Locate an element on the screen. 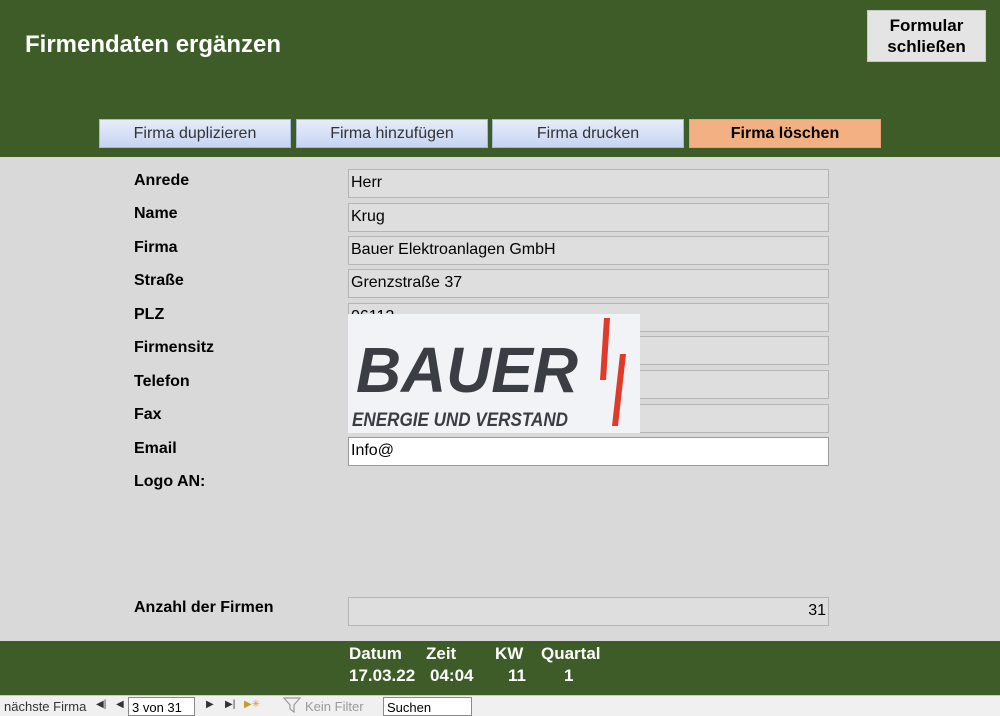 The width and height of the screenshot is (1000, 716). duplicate-company-button: Firma duplizieren is located at coordinates (195, 133).